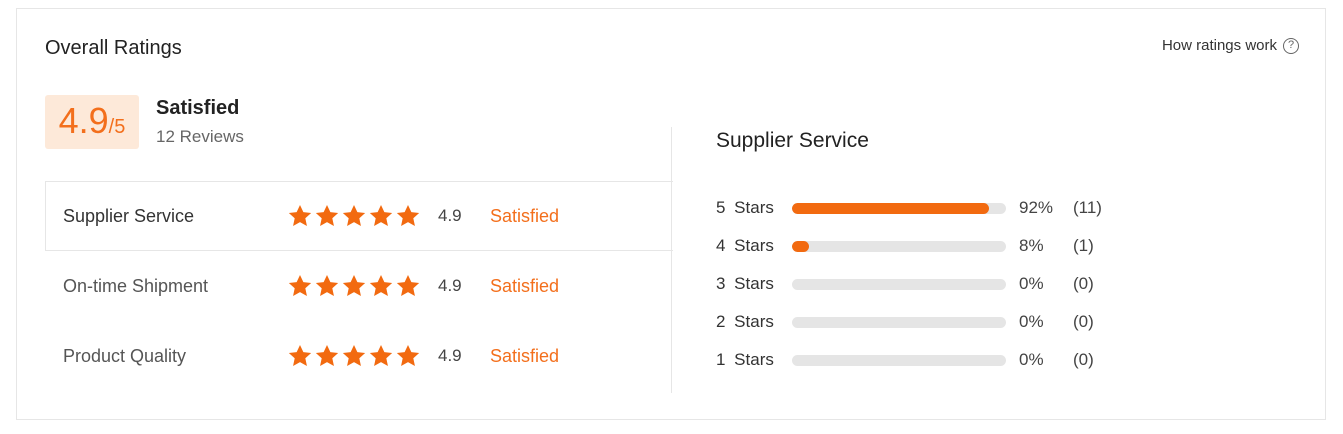 This screenshot has width=1343, height=434. Describe the element at coordinates (125, 355) in the screenshot. I see `category-label: Product Quality` at that location.